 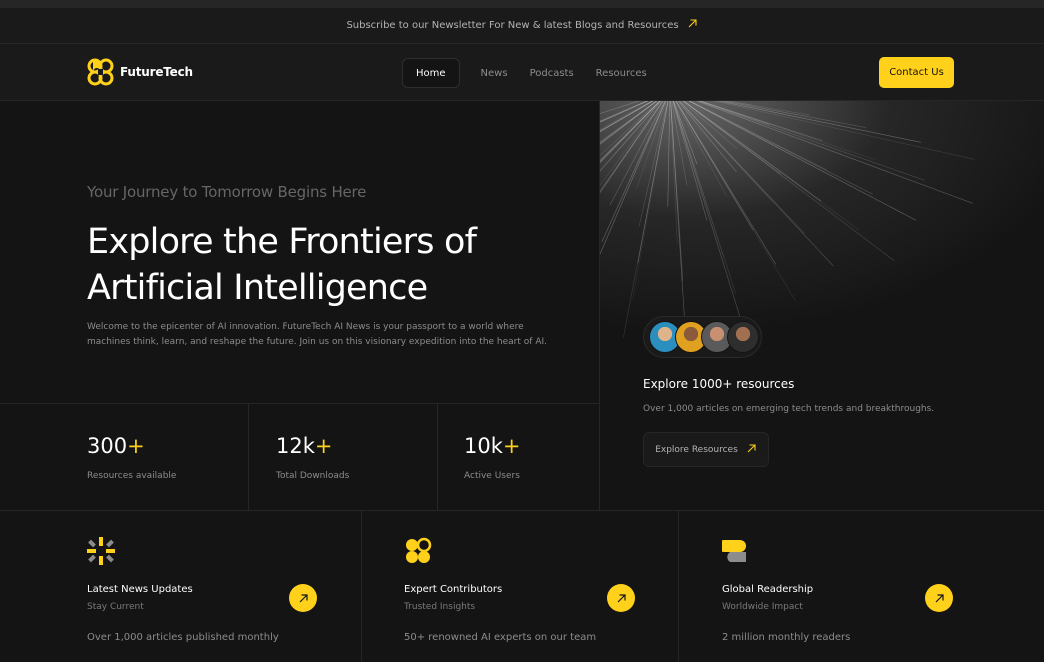 What do you see at coordinates (101, 551) in the screenshot?
I see `sparkle-icon` at bounding box center [101, 551].